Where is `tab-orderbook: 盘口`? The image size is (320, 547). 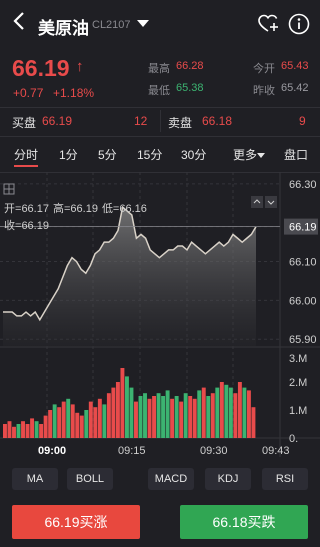 tab-orderbook: 盘口 is located at coordinates (296, 154).